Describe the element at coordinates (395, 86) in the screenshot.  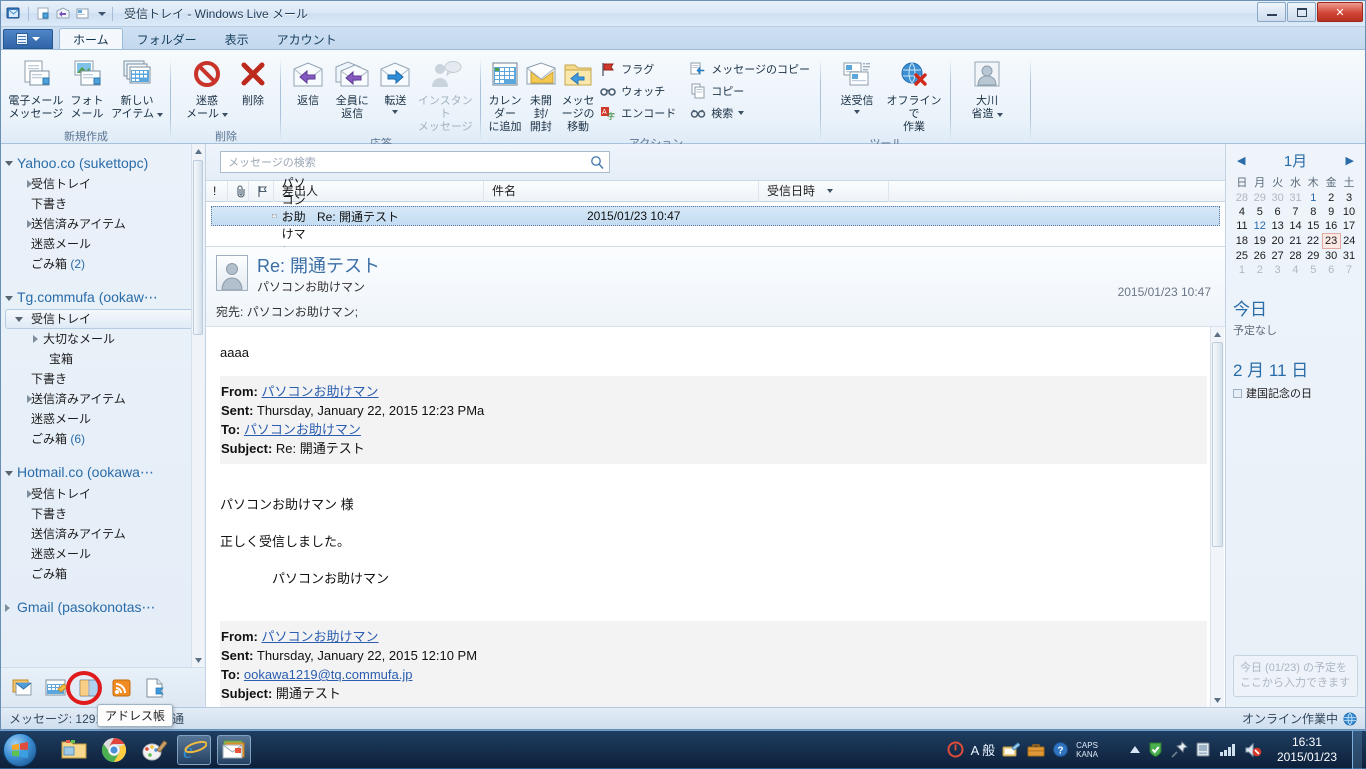
I see `forward-button: 転送` at that location.